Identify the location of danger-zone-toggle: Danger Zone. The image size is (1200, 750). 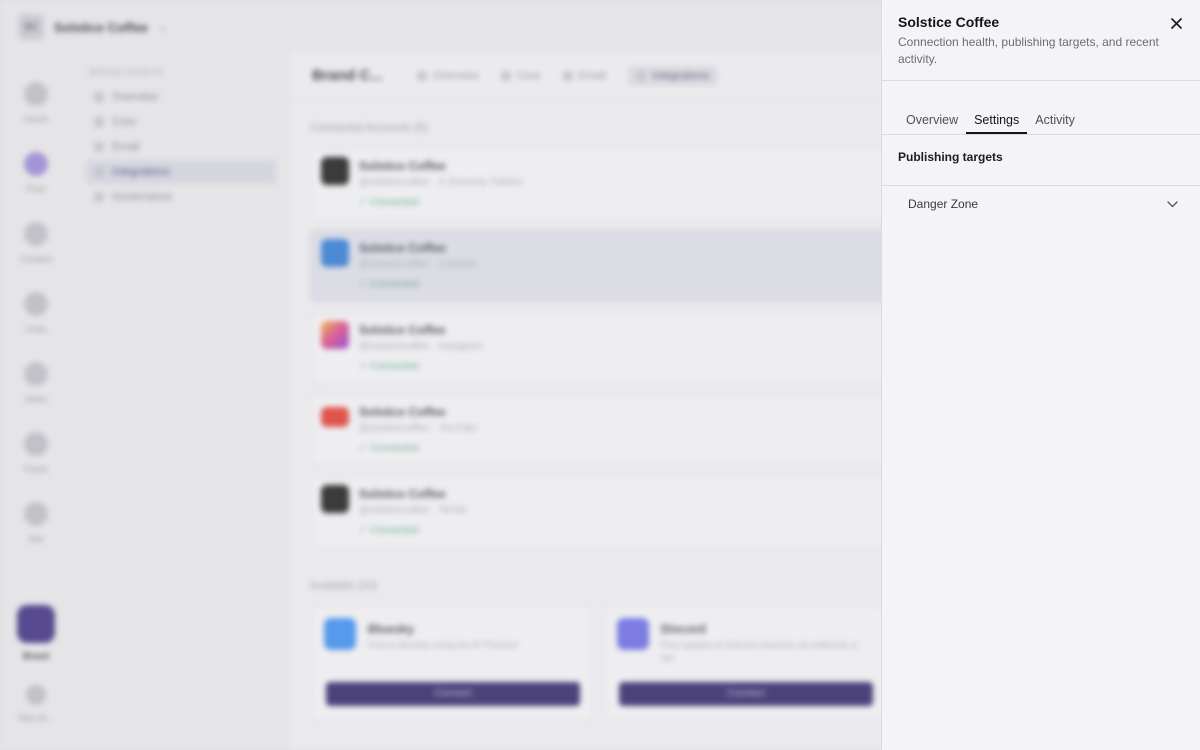
(1042, 204).